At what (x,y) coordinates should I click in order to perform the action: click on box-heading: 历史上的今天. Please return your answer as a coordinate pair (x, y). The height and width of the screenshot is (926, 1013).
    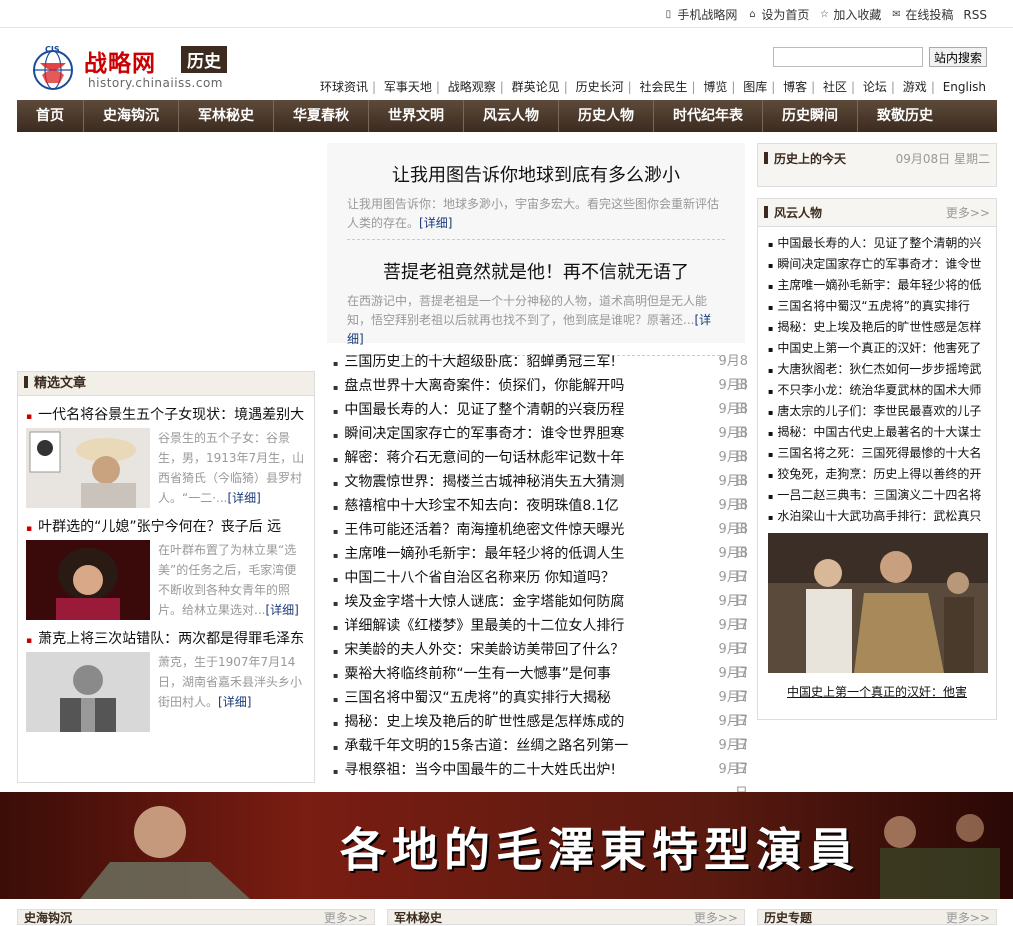
    Looking at the image, I should click on (805, 158).